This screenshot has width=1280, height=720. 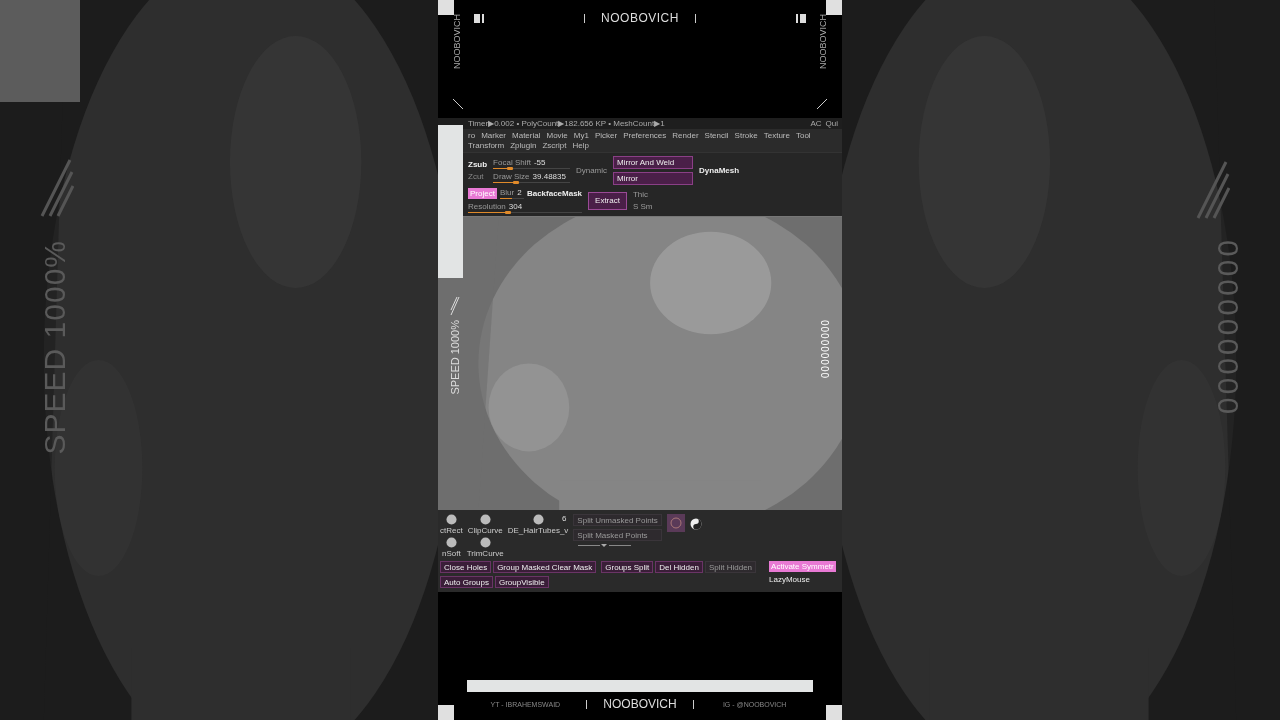 I want to click on menu-item: Material, so click(x=526, y=135).